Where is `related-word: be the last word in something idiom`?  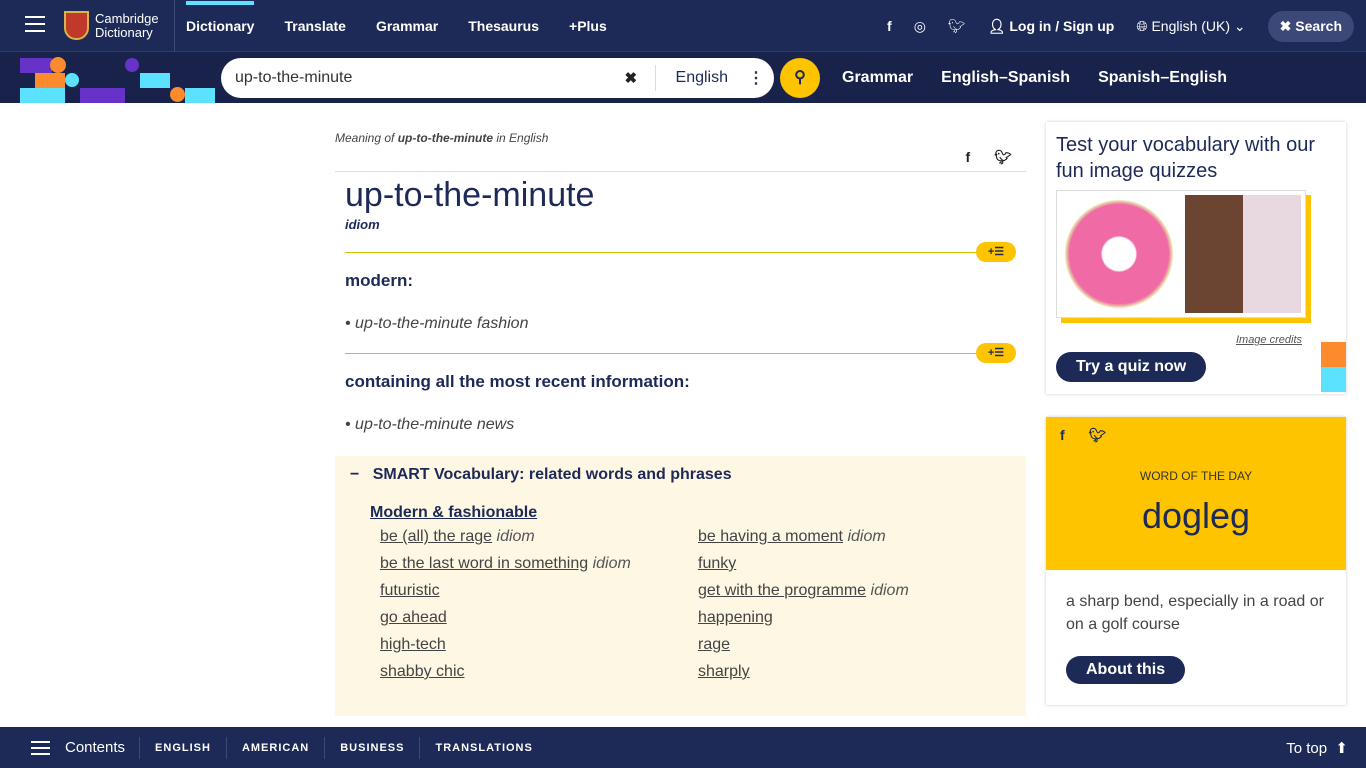
related-word: be the last word in something idiom is located at coordinates (539, 564).